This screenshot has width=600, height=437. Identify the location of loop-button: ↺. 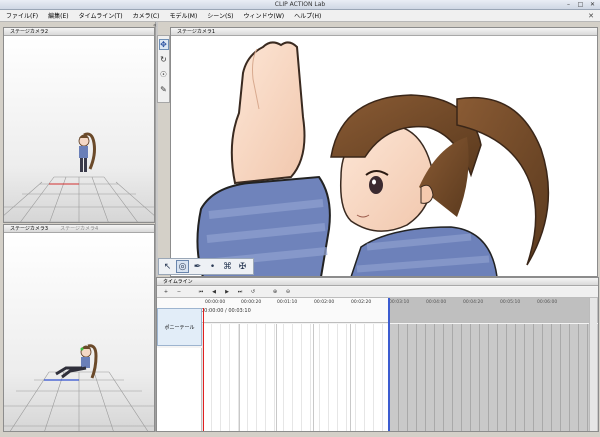
(253, 292).